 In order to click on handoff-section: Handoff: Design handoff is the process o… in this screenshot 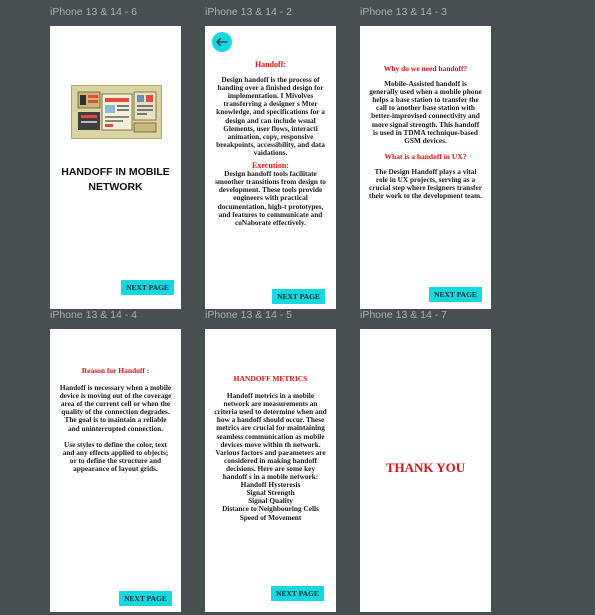, I will do `click(270, 143)`.